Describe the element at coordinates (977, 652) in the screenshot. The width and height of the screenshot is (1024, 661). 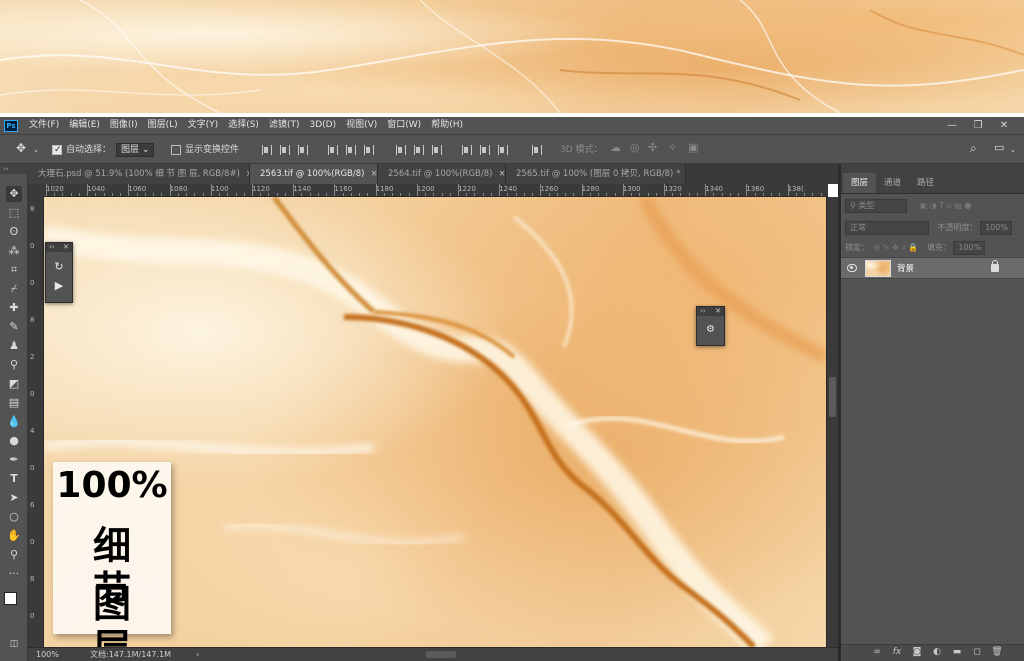
I see `new-layer-icon: ◻` at that location.